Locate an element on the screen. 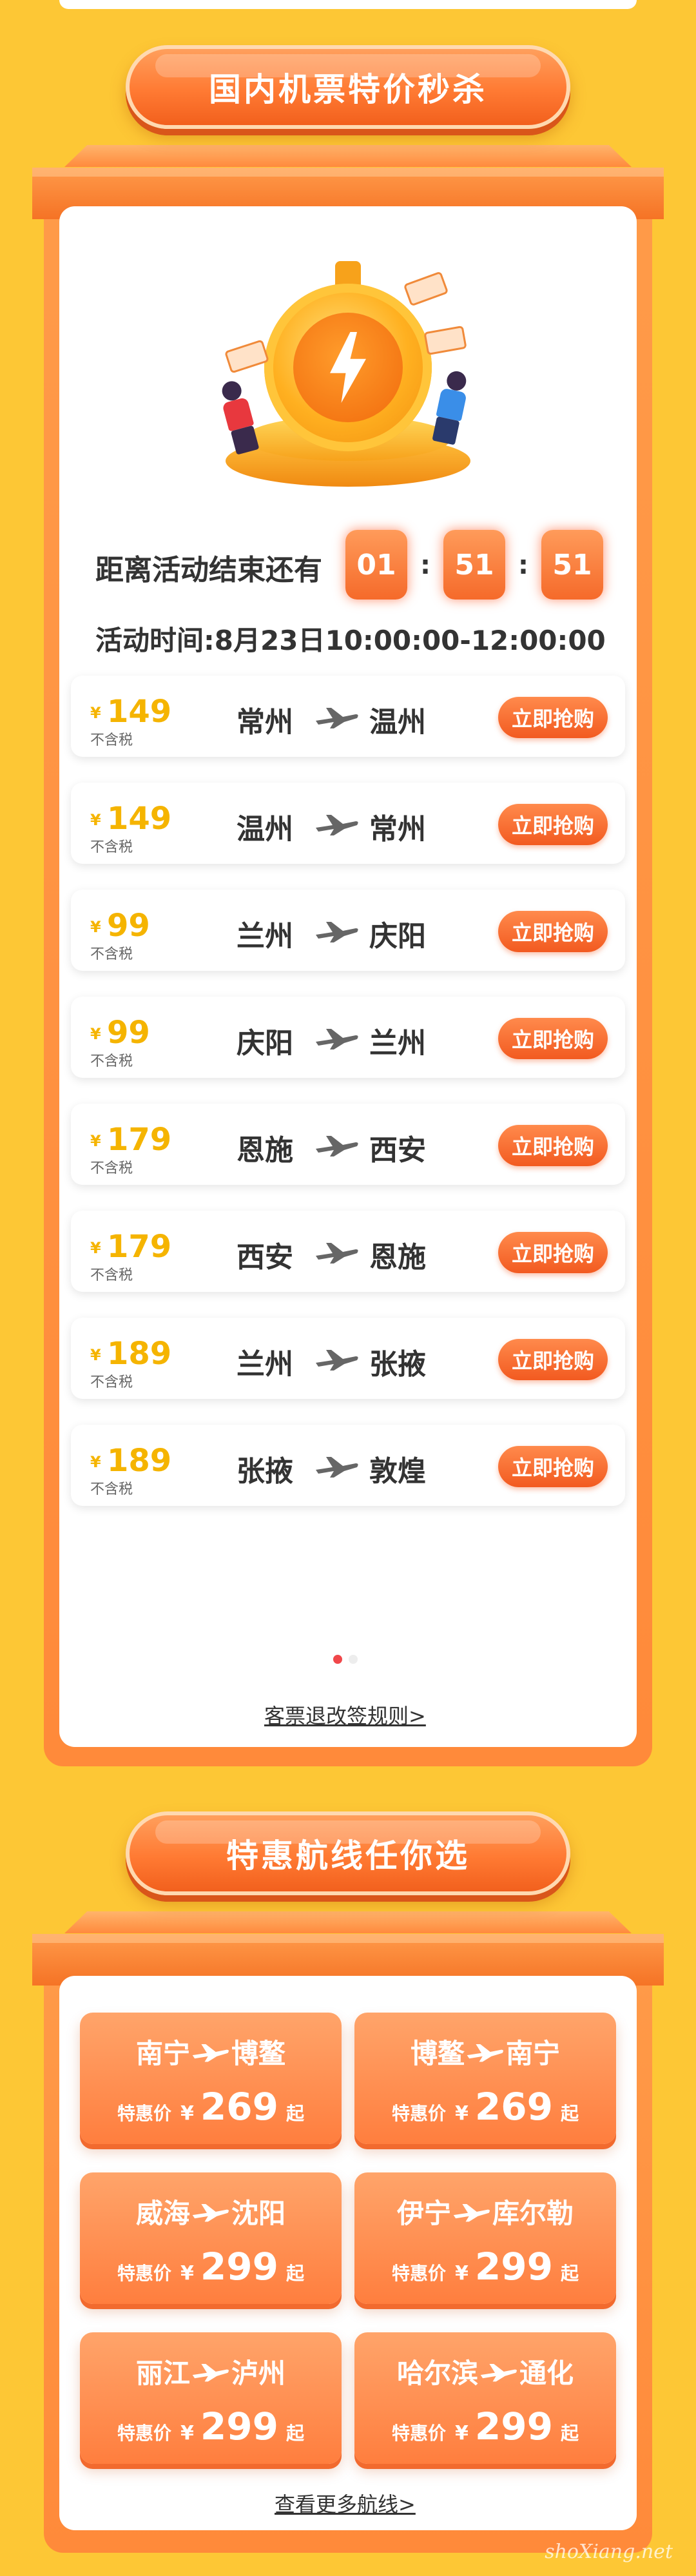  routes-title: 特惠航线任你选 is located at coordinates (348, 1853).